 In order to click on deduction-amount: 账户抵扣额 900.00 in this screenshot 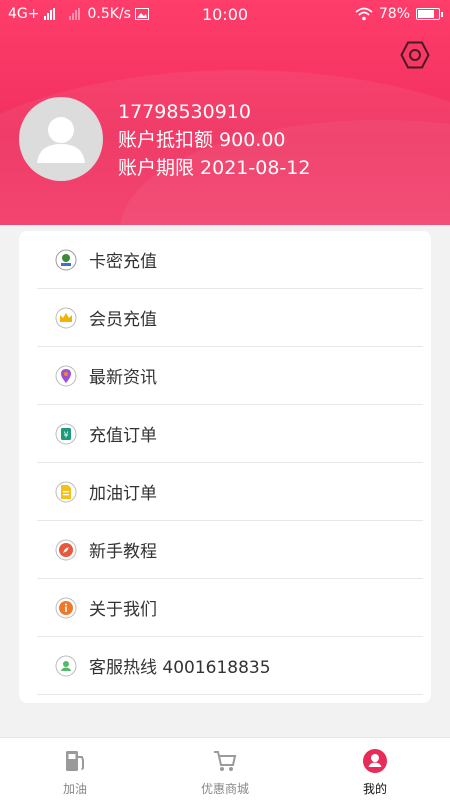, I will do `click(202, 140)`.